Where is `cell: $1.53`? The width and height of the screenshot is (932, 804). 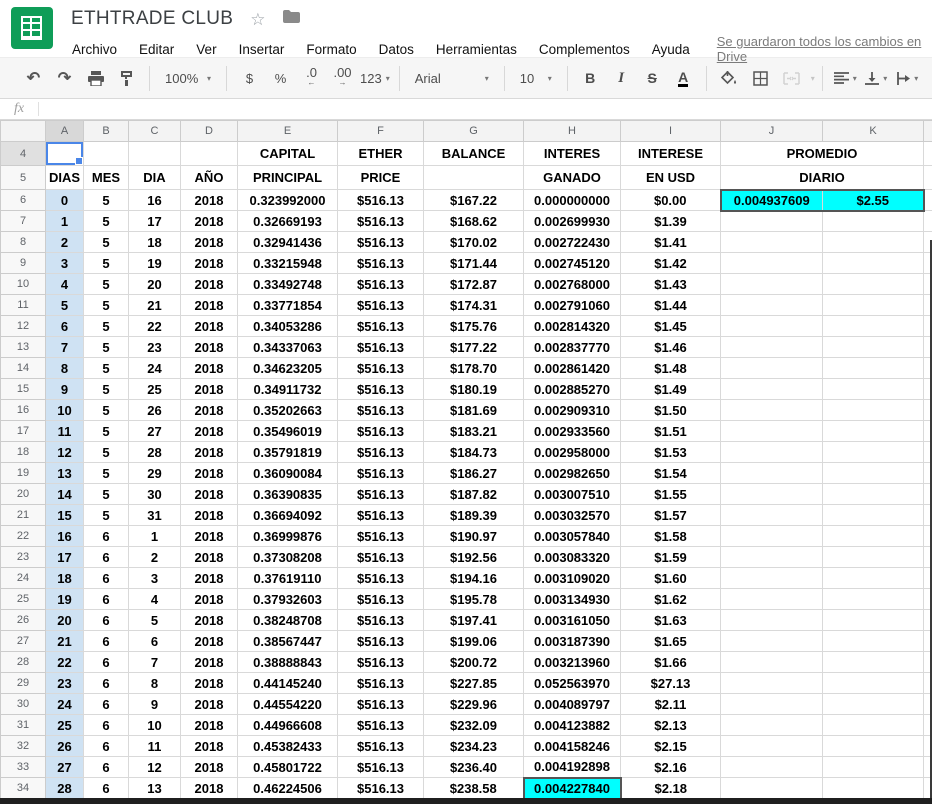
cell: $1.53 is located at coordinates (670, 452).